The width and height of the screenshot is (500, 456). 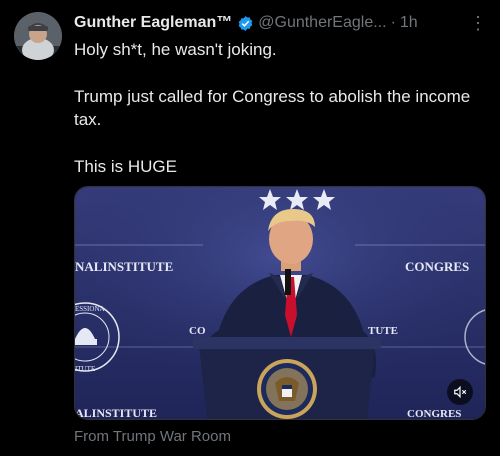 What do you see at coordinates (197, 331) in the screenshot?
I see `banner-text-mid-left: CO` at bounding box center [197, 331].